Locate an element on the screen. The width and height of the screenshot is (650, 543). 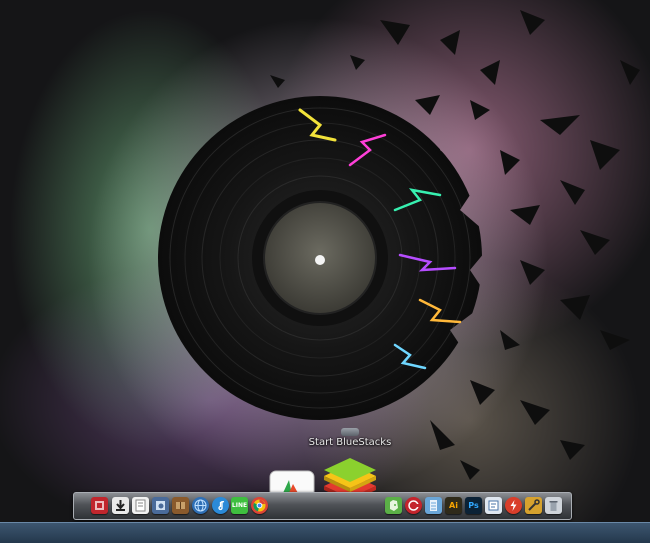
illustrator-icon: Ai is located at coordinates (453, 505).